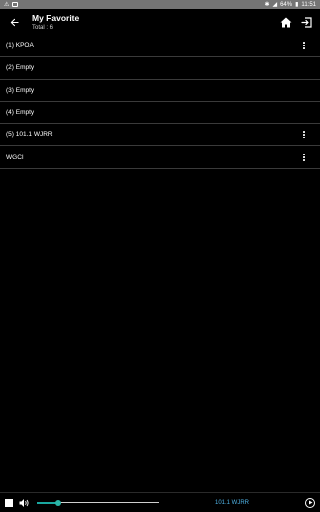 The width and height of the screenshot is (320, 512). I want to click on page-title: My Favorite, so click(56, 17).